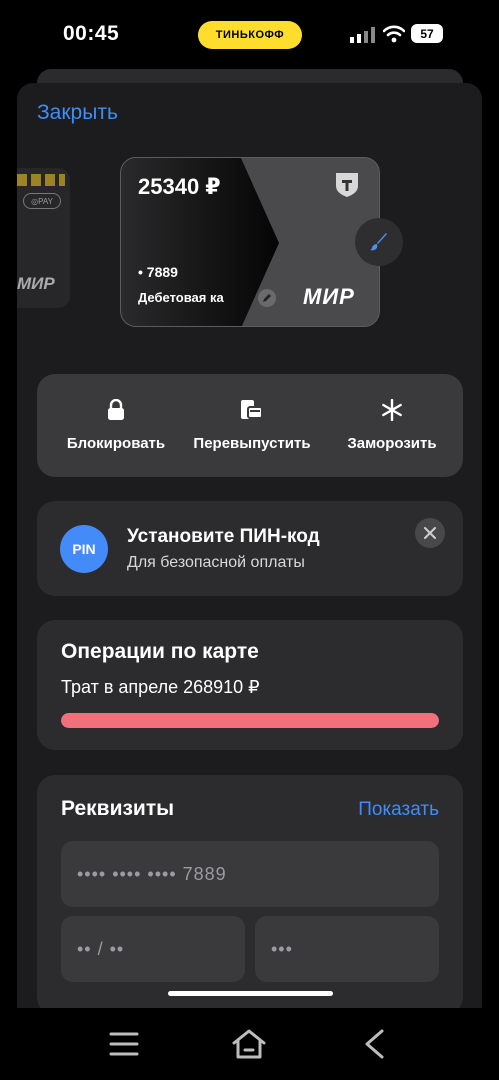 This screenshot has width=499, height=1080. What do you see at coordinates (362, 35) in the screenshot?
I see `signal-icon` at bounding box center [362, 35].